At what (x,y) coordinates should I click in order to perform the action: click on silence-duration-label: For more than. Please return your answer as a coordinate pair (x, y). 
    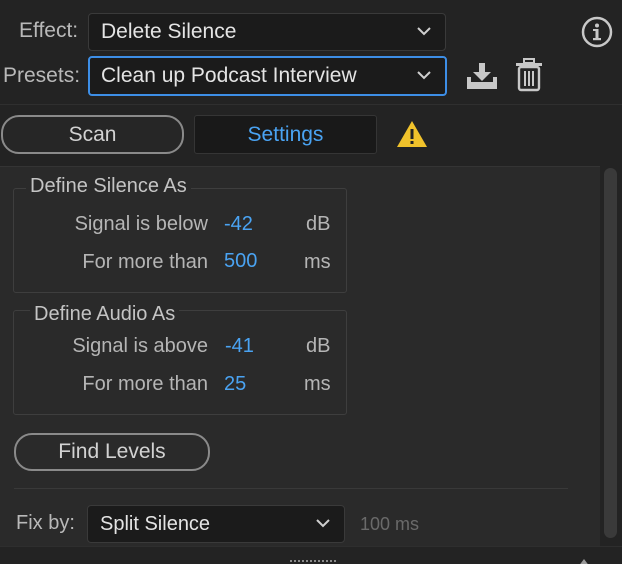
    Looking at the image, I should click on (145, 262).